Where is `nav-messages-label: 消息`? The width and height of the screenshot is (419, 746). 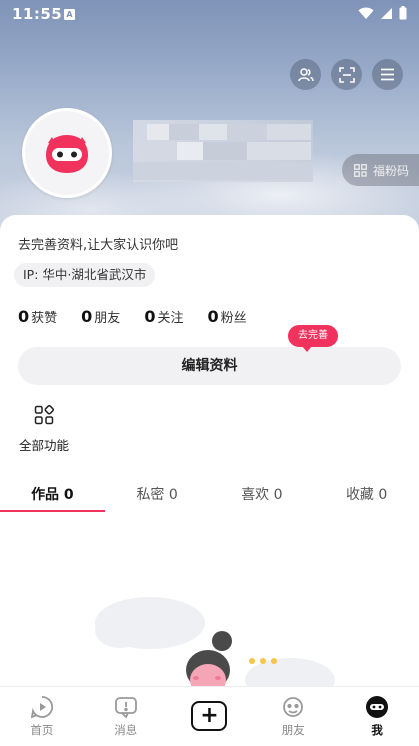
nav-messages-label: 消息 is located at coordinates (126, 730).